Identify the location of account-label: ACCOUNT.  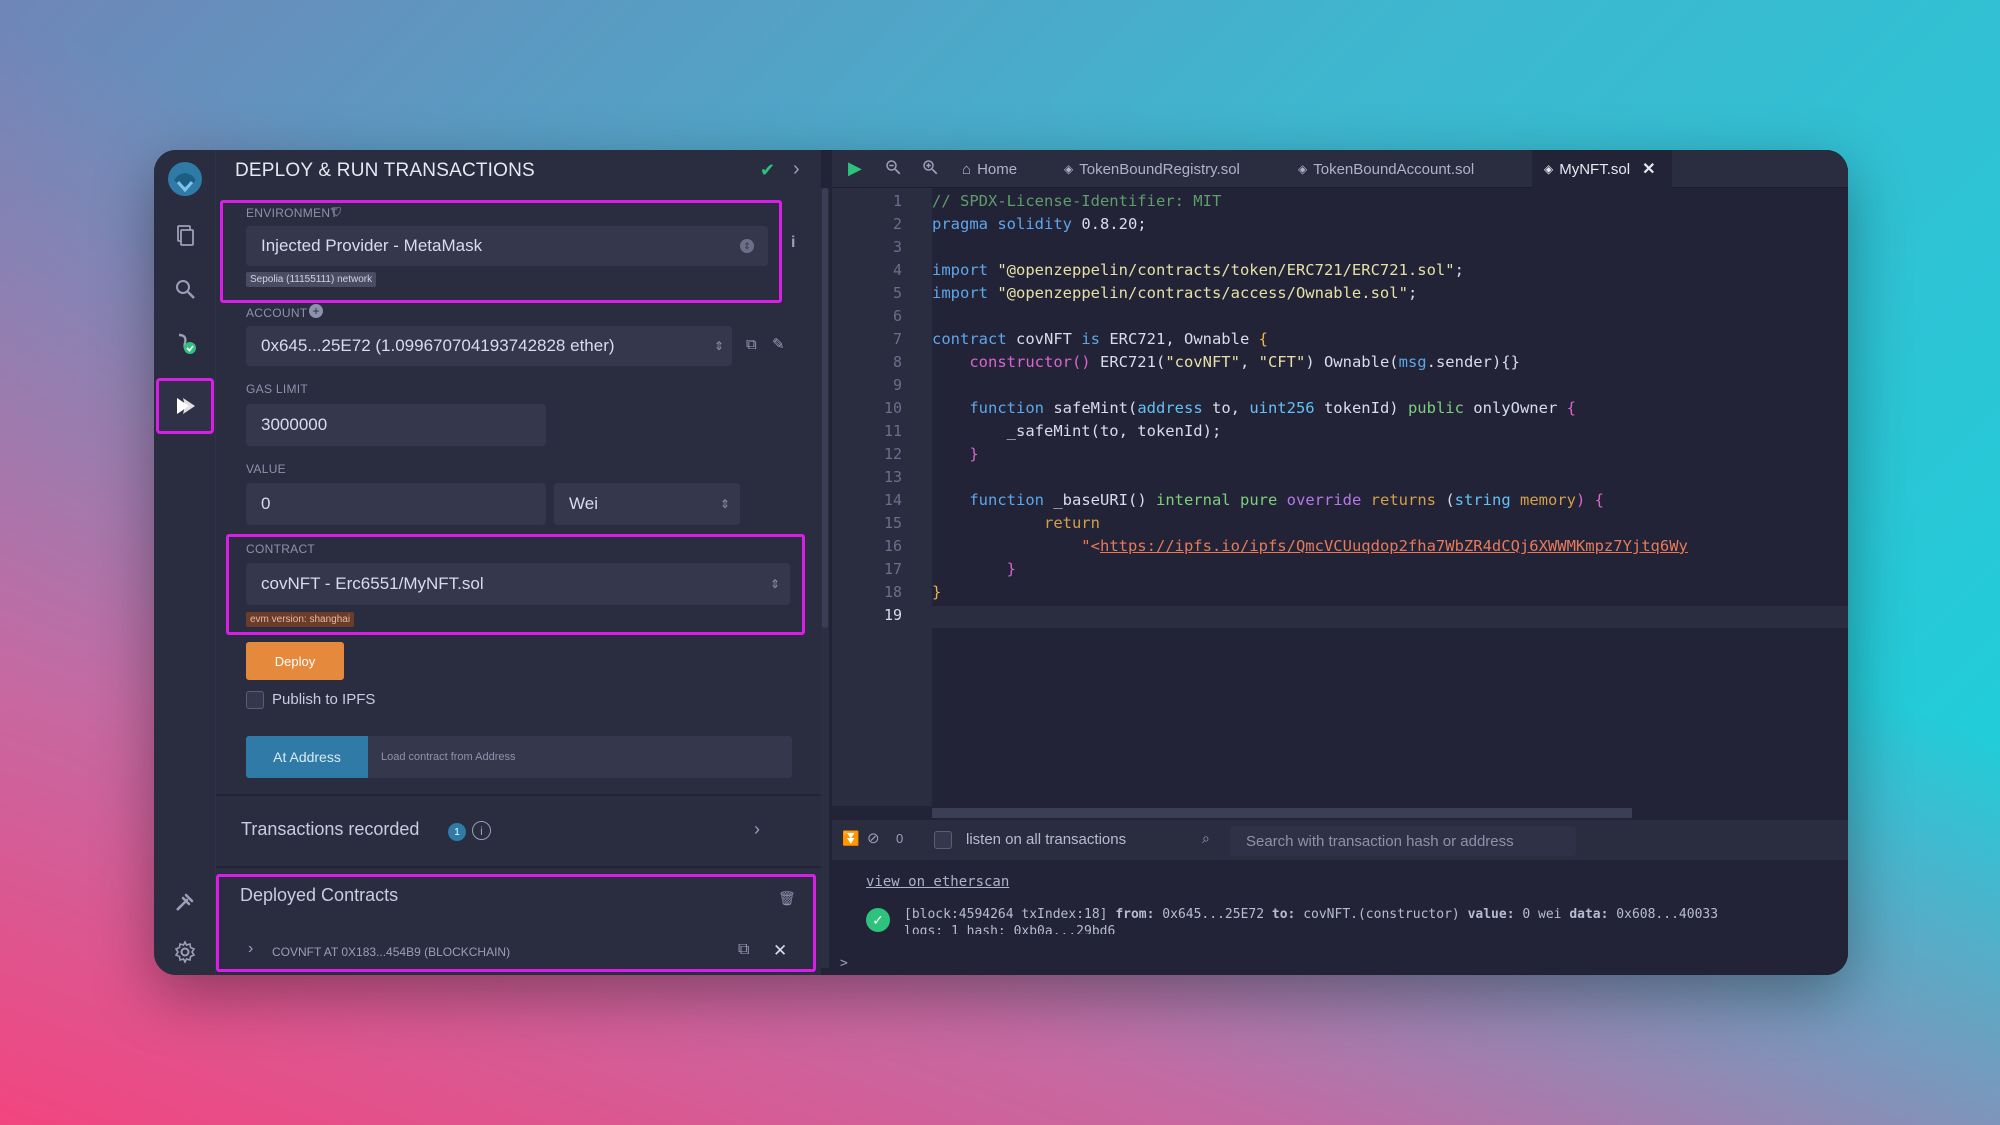
(277, 313).